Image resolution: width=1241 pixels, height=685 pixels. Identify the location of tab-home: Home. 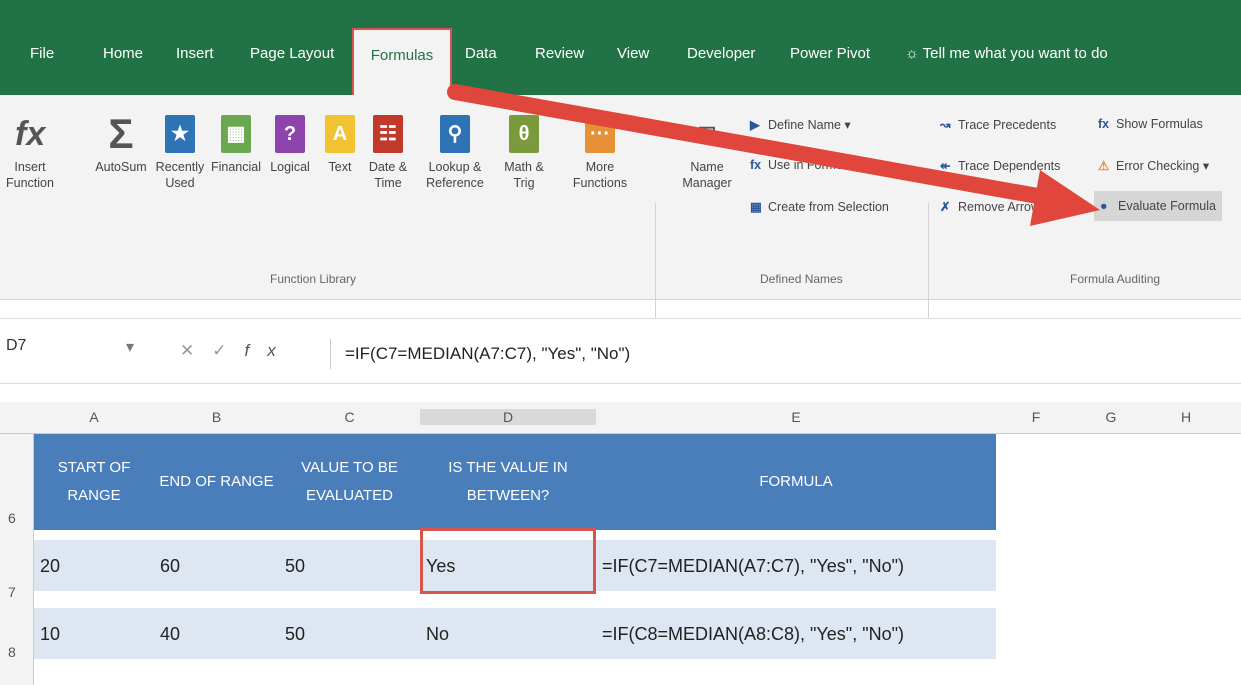
(123, 53).